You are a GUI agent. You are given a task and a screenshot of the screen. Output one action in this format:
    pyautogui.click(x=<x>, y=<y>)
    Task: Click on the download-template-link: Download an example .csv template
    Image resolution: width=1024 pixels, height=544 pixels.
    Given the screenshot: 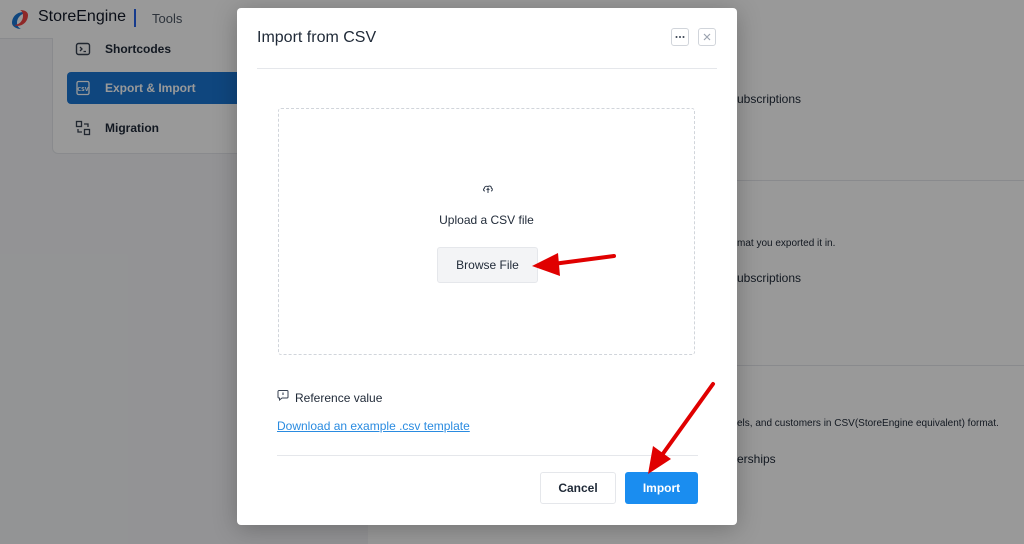 What is the action you would take?
    pyautogui.click(x=373, y=426)
    